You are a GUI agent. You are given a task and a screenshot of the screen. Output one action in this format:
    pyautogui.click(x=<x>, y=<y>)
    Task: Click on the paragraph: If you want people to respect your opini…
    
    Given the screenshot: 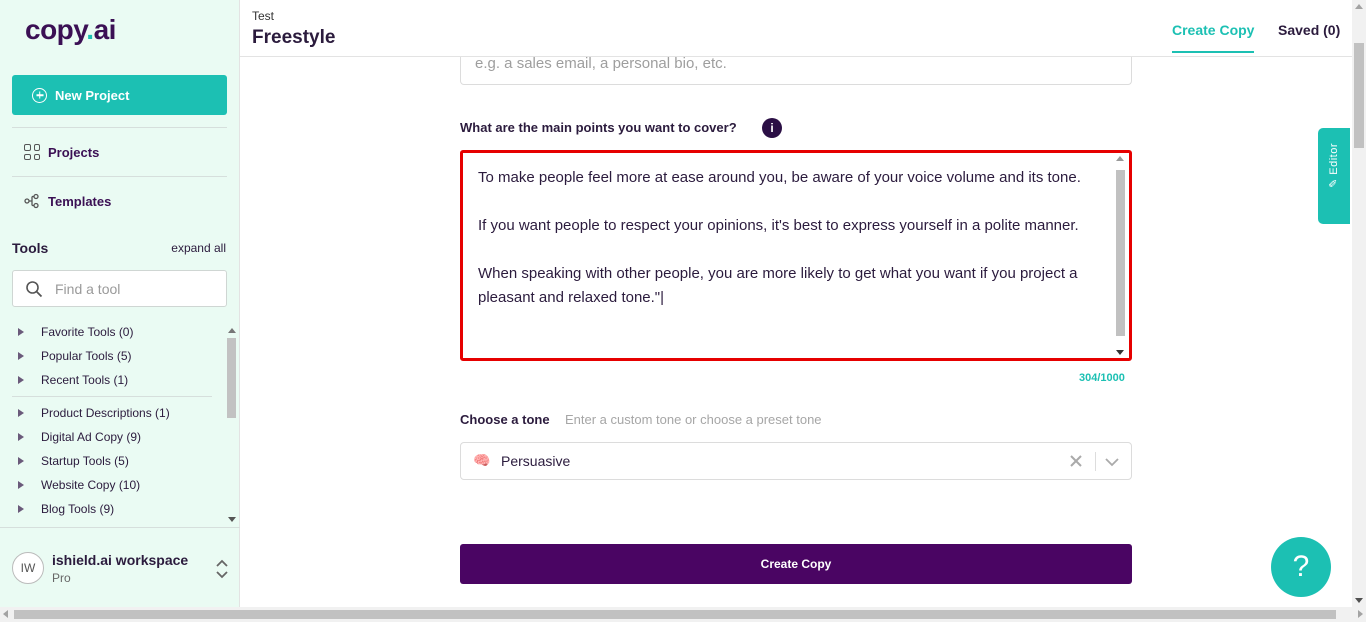 What is the action you would take?
    pyautogui.click(x=778, y=225)
    